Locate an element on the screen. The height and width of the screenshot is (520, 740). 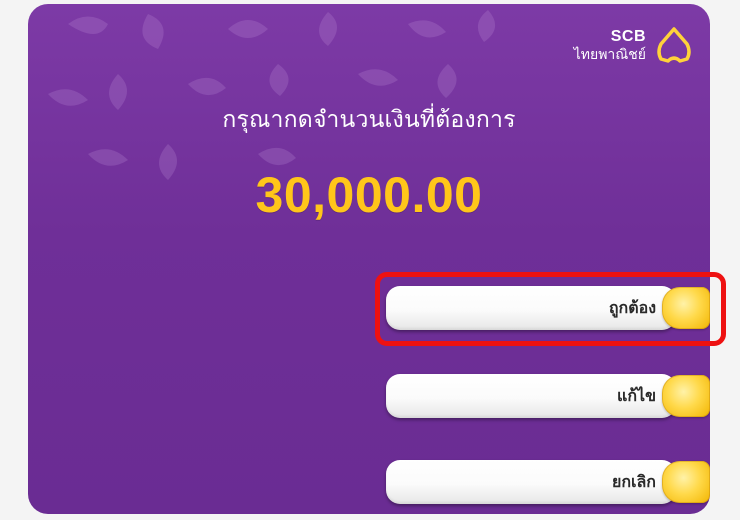
edit-label: แก้ไข is located at coordinates (636, 395).